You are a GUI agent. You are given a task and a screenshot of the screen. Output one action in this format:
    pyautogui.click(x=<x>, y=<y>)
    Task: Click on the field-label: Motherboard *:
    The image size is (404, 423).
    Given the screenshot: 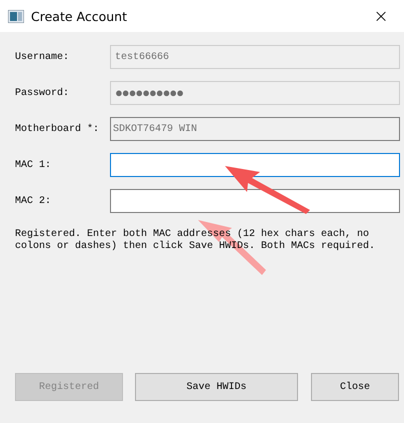 What is the action you would take?
    pyautogui.click(x=57, y=129)
    